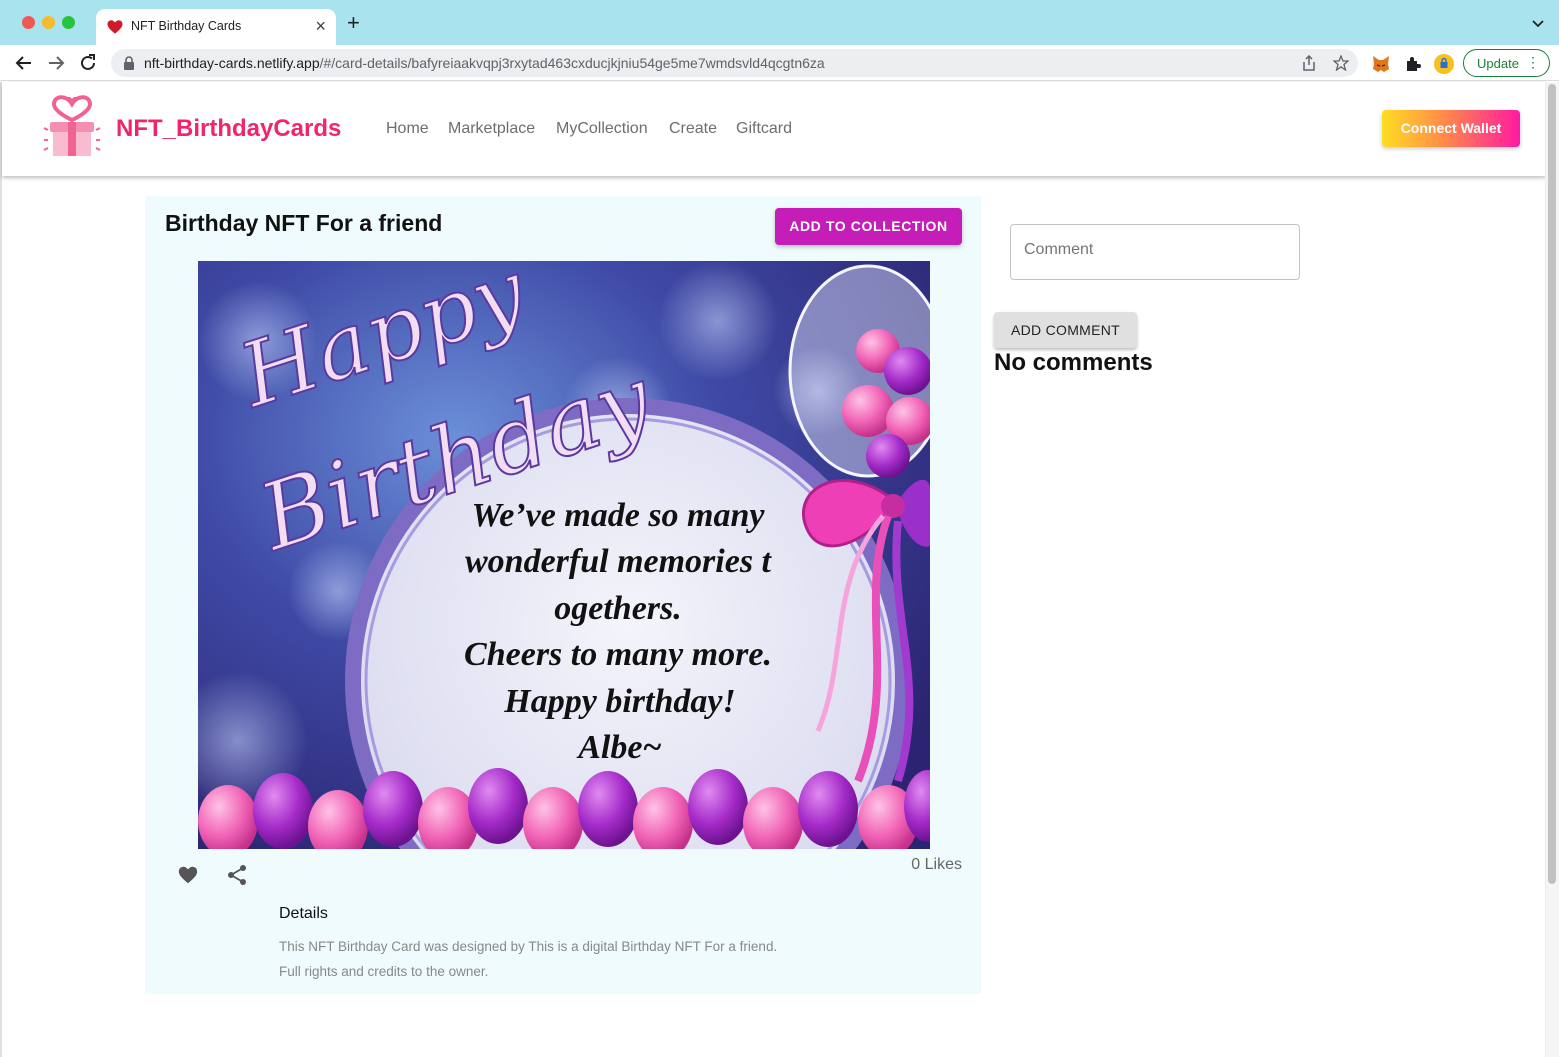 The height and width of the screenshot is (1057, 1559). What do you see at coordinates (407, 129) in the screenshot?
I see `nav-home: Home` at bounding box center [407, 129].